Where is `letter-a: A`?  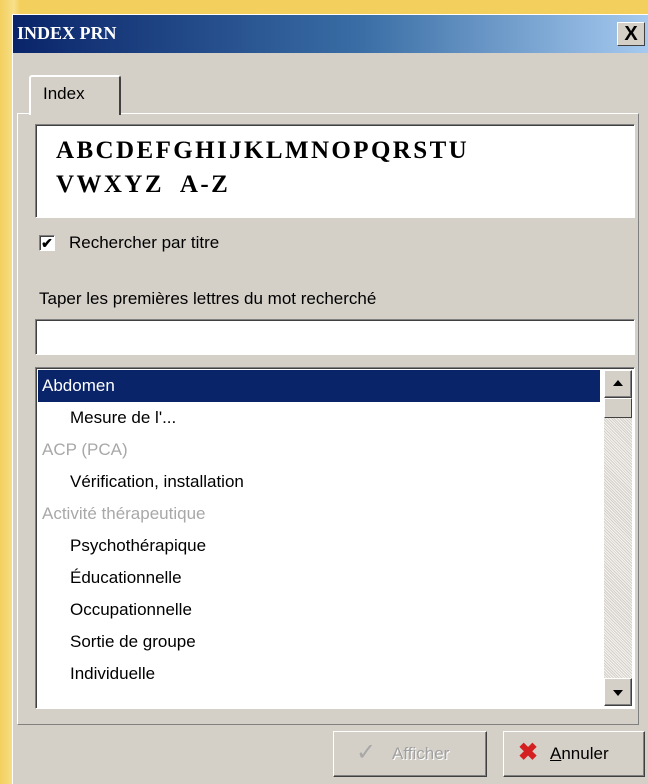 letter-a: A is located at coordinates (66, 150).